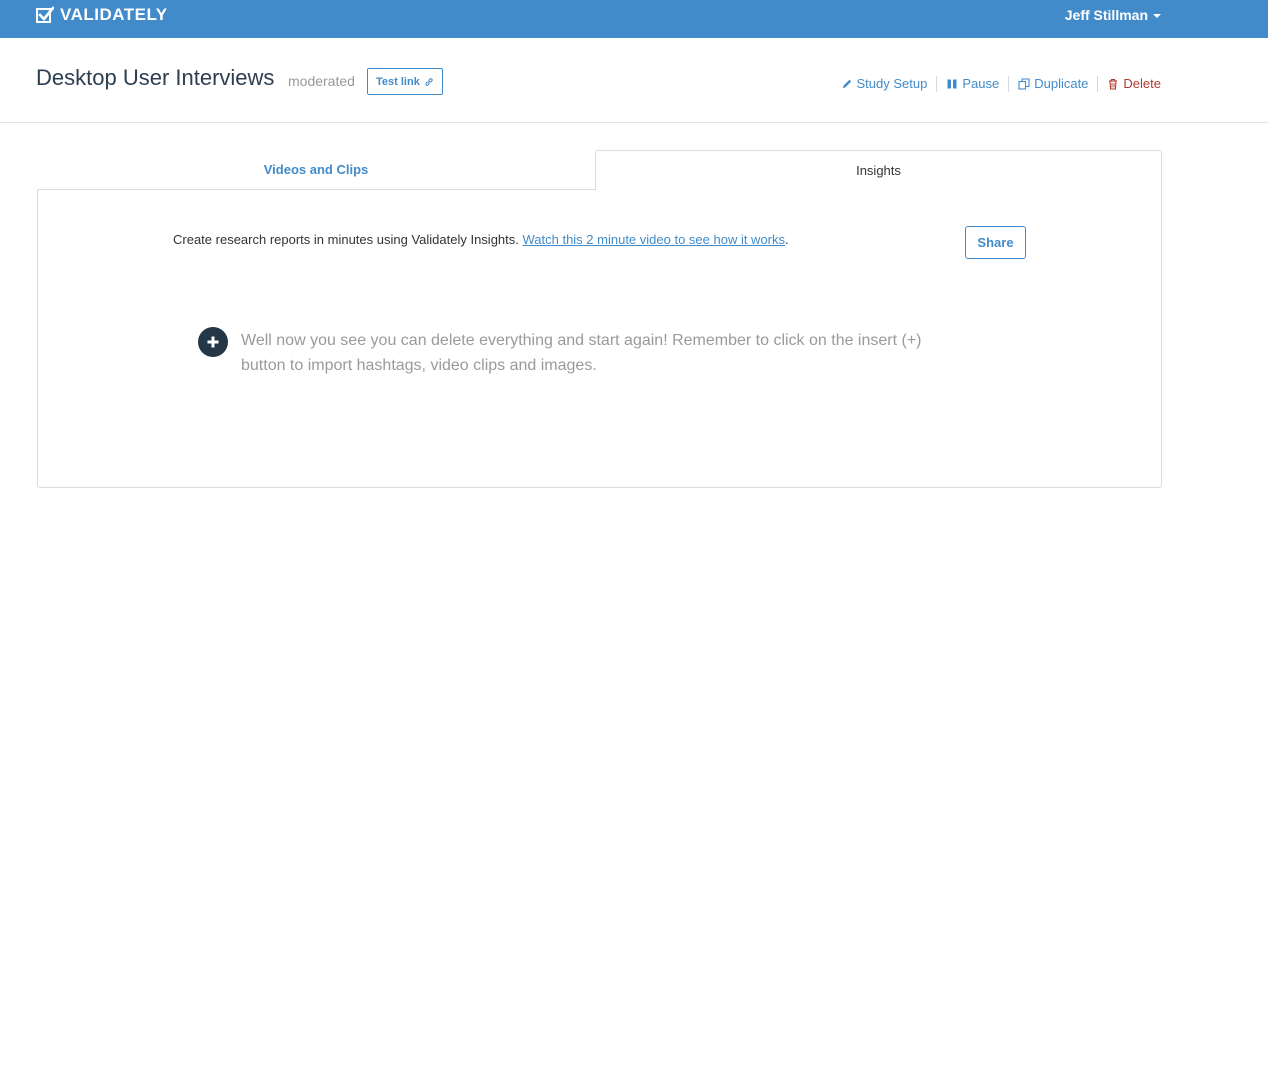  What do you see at coordinates (1024, 84) in the screenshot?
I see `copy-icon` at bounding box center [1024, 84].